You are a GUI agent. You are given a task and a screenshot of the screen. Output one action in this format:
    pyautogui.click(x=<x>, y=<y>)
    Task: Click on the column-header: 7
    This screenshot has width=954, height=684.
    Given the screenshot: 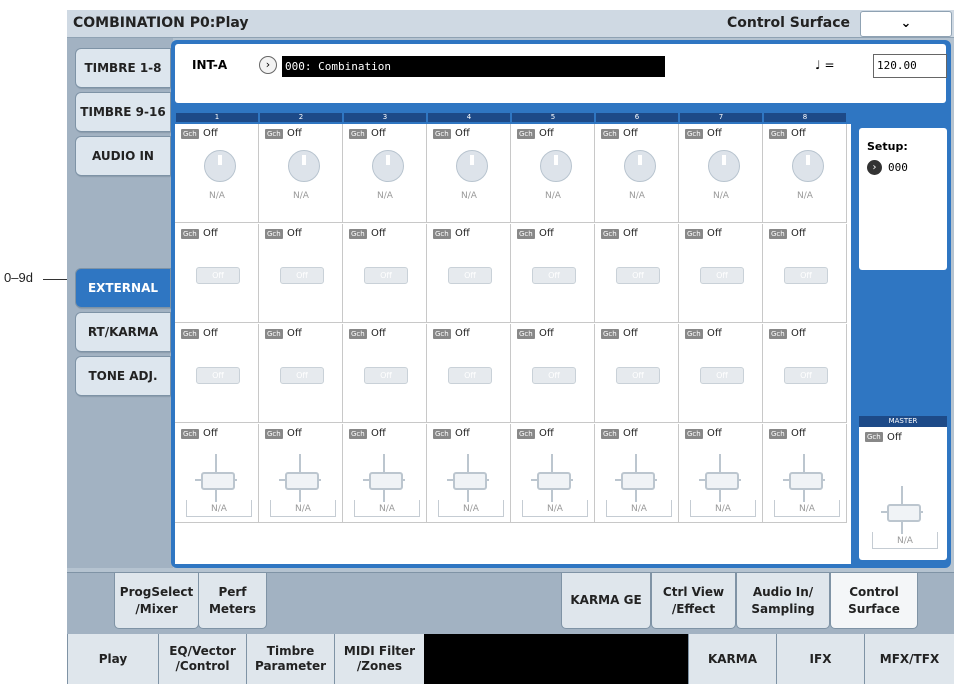 What is the action you would take?
    pyautogui.click(x=721, y=117)
    